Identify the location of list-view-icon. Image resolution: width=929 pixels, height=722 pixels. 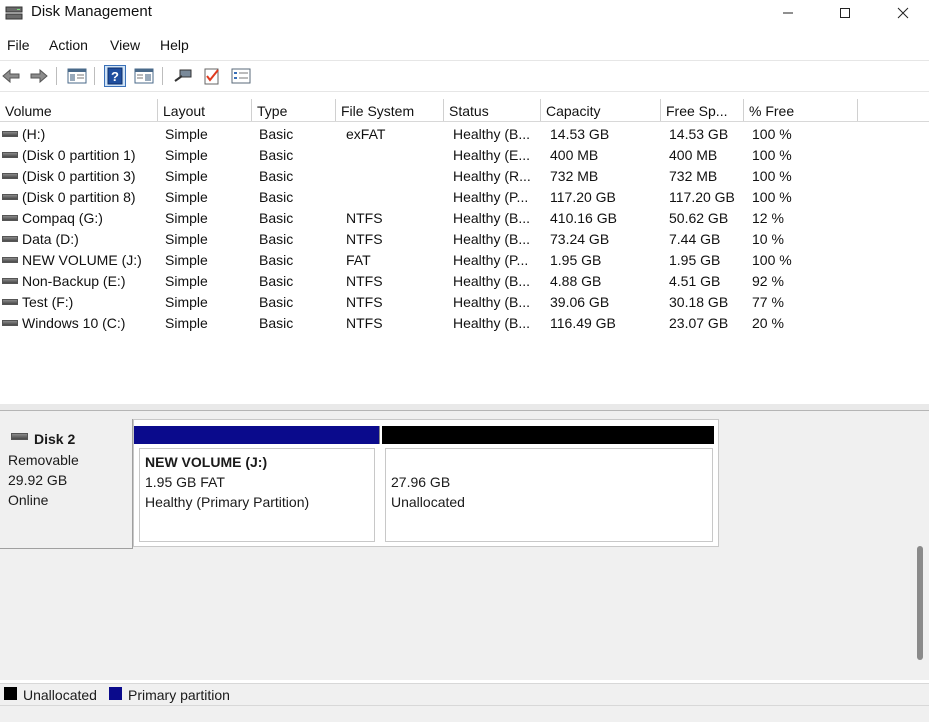
(241, 76).